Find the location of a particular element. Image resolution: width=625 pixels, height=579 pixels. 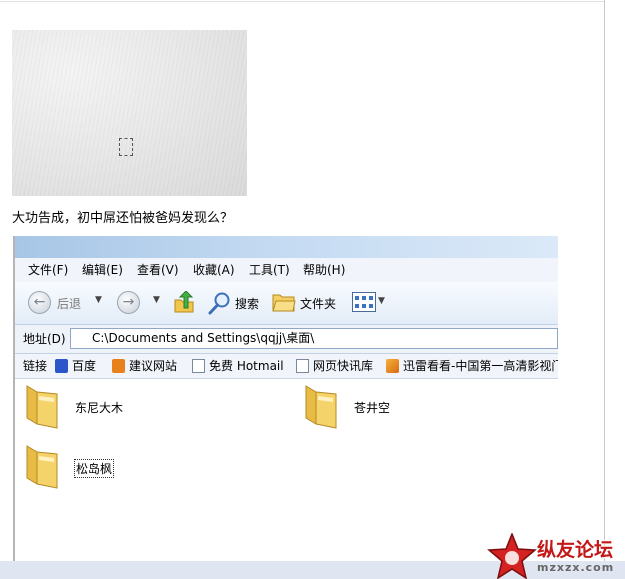

forward-dropdown-icon: ▼ is located at coordinates (156, 300).